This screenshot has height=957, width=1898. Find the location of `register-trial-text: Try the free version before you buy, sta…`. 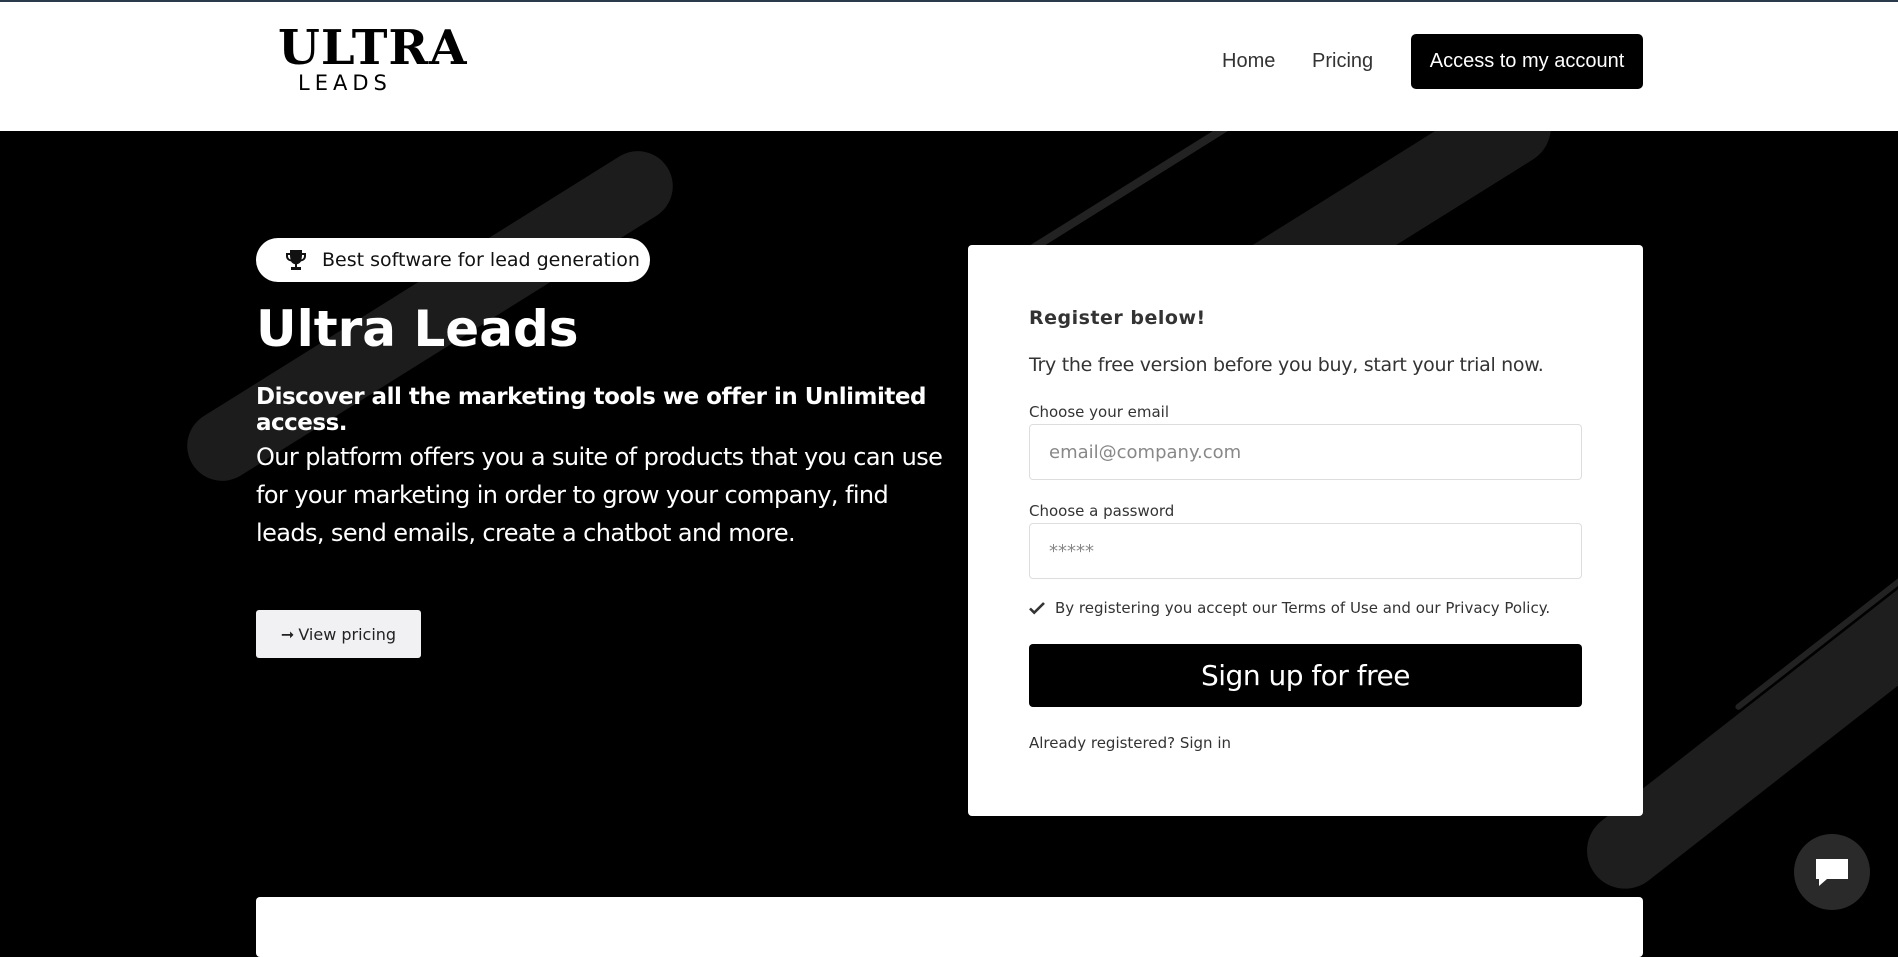

register-trial-text: Try the free version before you buy, sta… is located at coordinates (1286, 365).